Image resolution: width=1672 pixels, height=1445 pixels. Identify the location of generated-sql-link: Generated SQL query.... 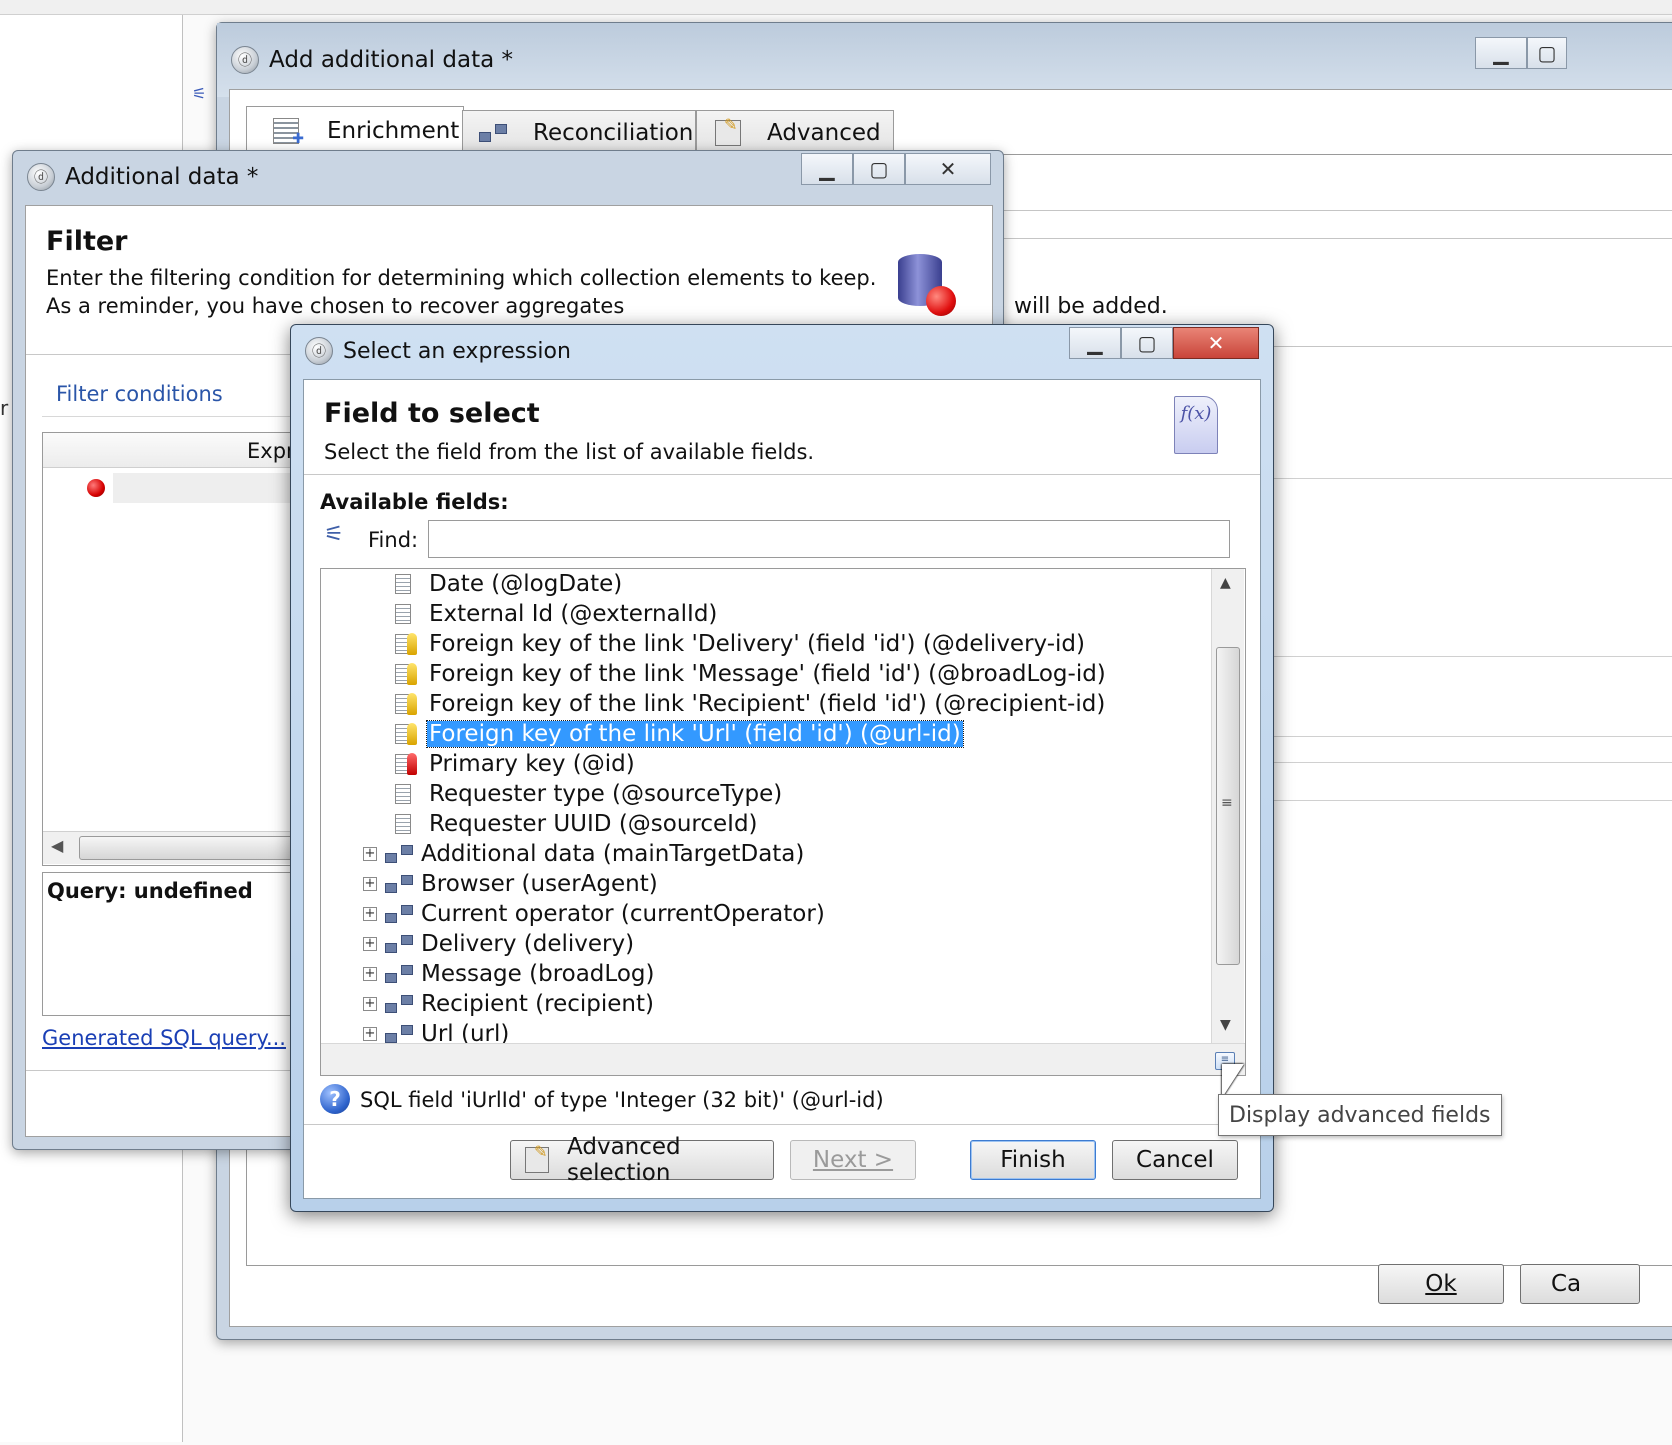
(164, 1038).